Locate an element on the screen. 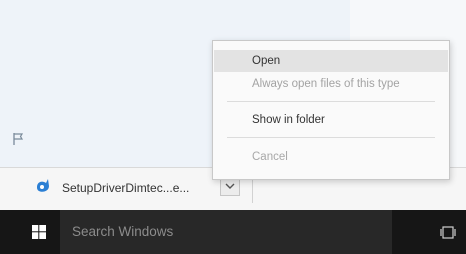 The image size is (466, 254). task-view-icon is located at coordinates (448, 232).